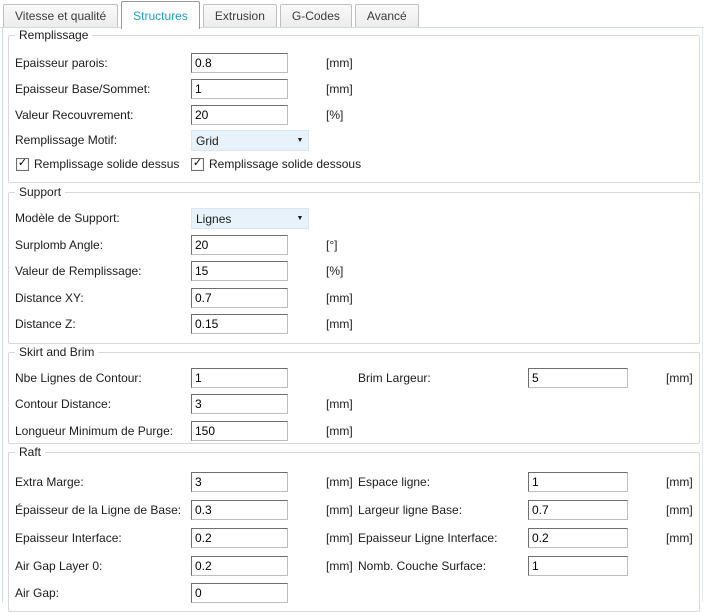  I want to click on epaisseur-parois-unit: [mm], so click(339, 63).